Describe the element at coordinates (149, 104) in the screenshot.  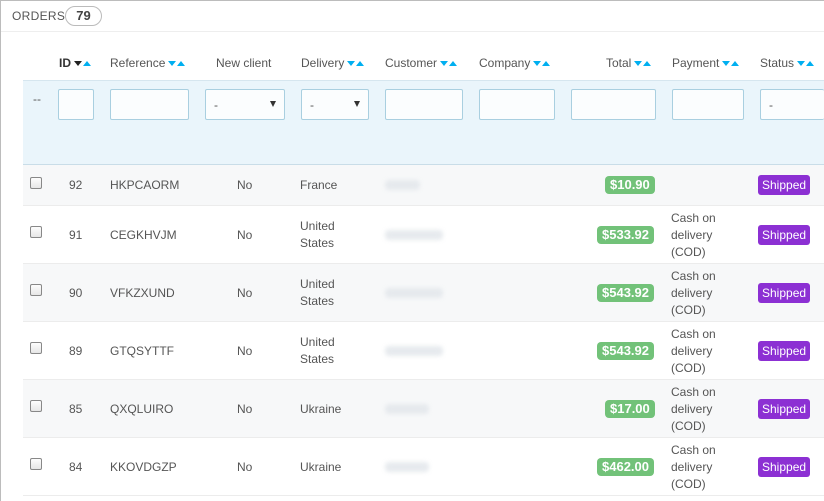
I see `filter-reference-input` at that location.